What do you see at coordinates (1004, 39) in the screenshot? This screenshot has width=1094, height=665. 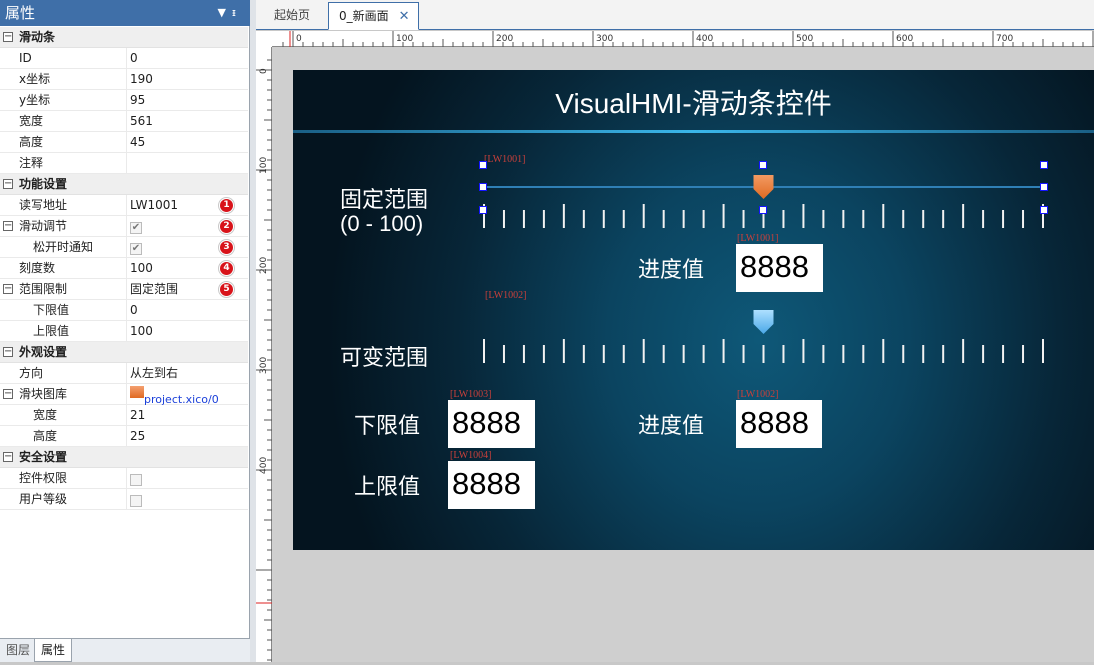 I see `ruler-label: 700` at bounding box center [1004, 39].